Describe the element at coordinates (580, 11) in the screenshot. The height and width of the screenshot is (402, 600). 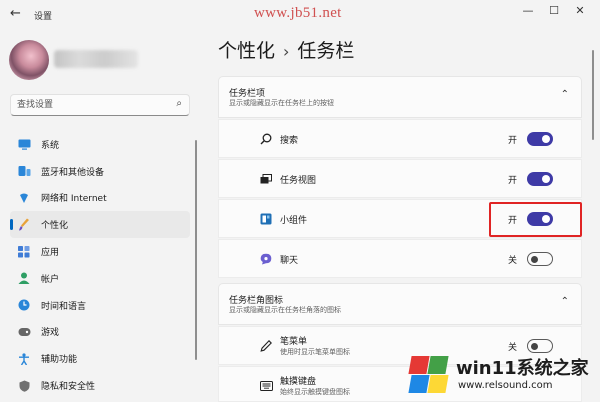
I see `close-button: ✕` at that location.